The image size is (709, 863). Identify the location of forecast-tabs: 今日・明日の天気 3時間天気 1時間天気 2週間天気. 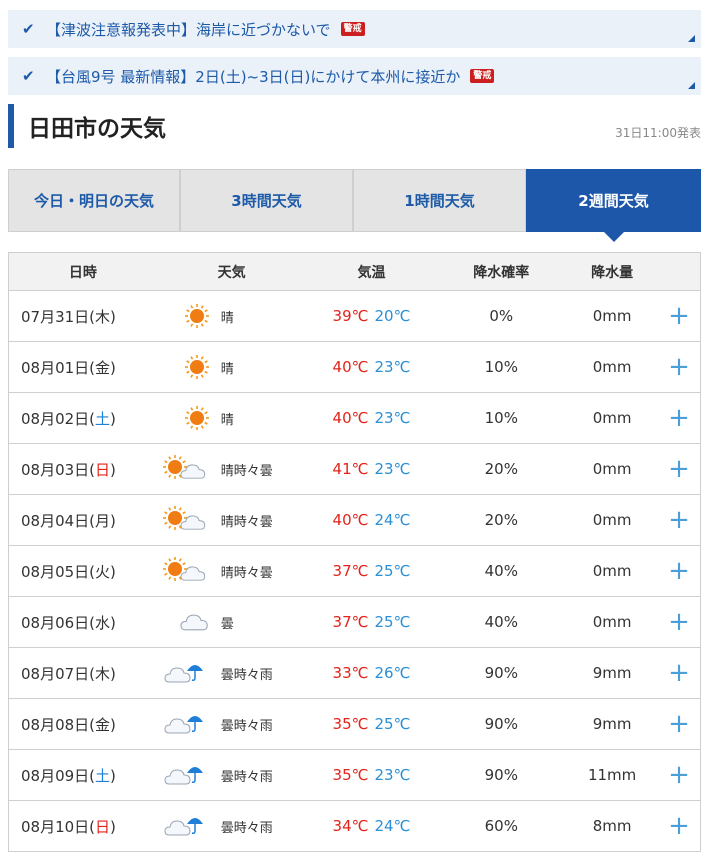
(354, 205).